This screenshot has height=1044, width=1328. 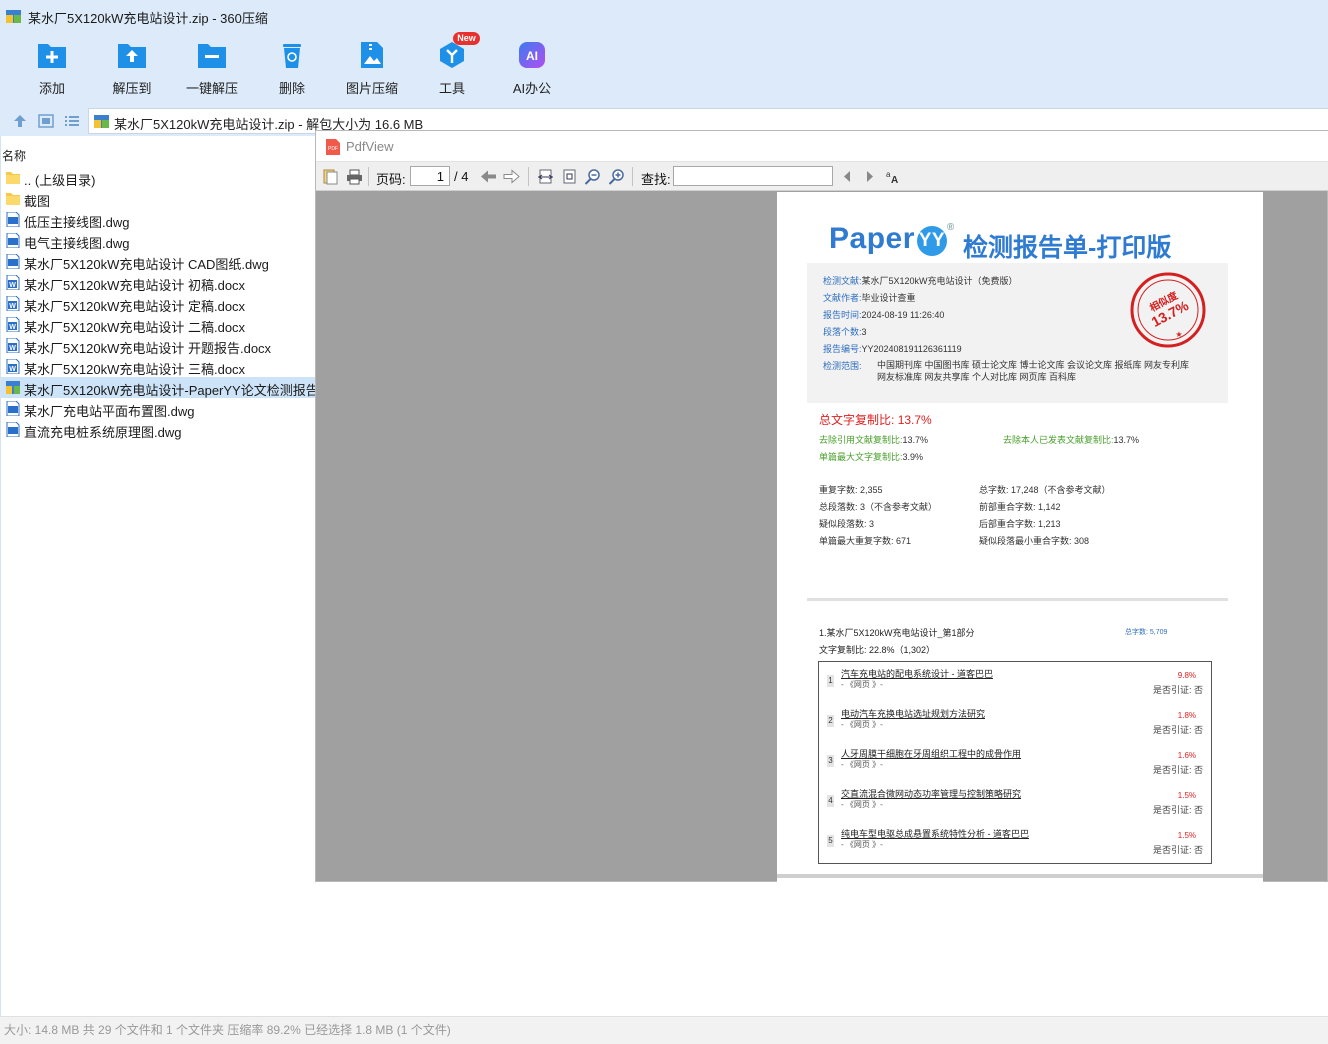 I want to click on zoom-out-icon, so click(x=592, y=176).